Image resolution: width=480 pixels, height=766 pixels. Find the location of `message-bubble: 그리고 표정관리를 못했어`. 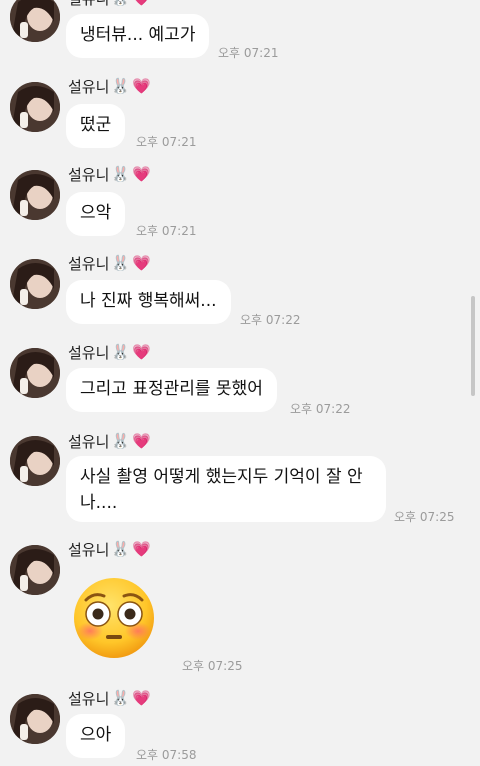

message-bubble: 그리고 표정관리를 못했어 is located at coordinates (171, 390).